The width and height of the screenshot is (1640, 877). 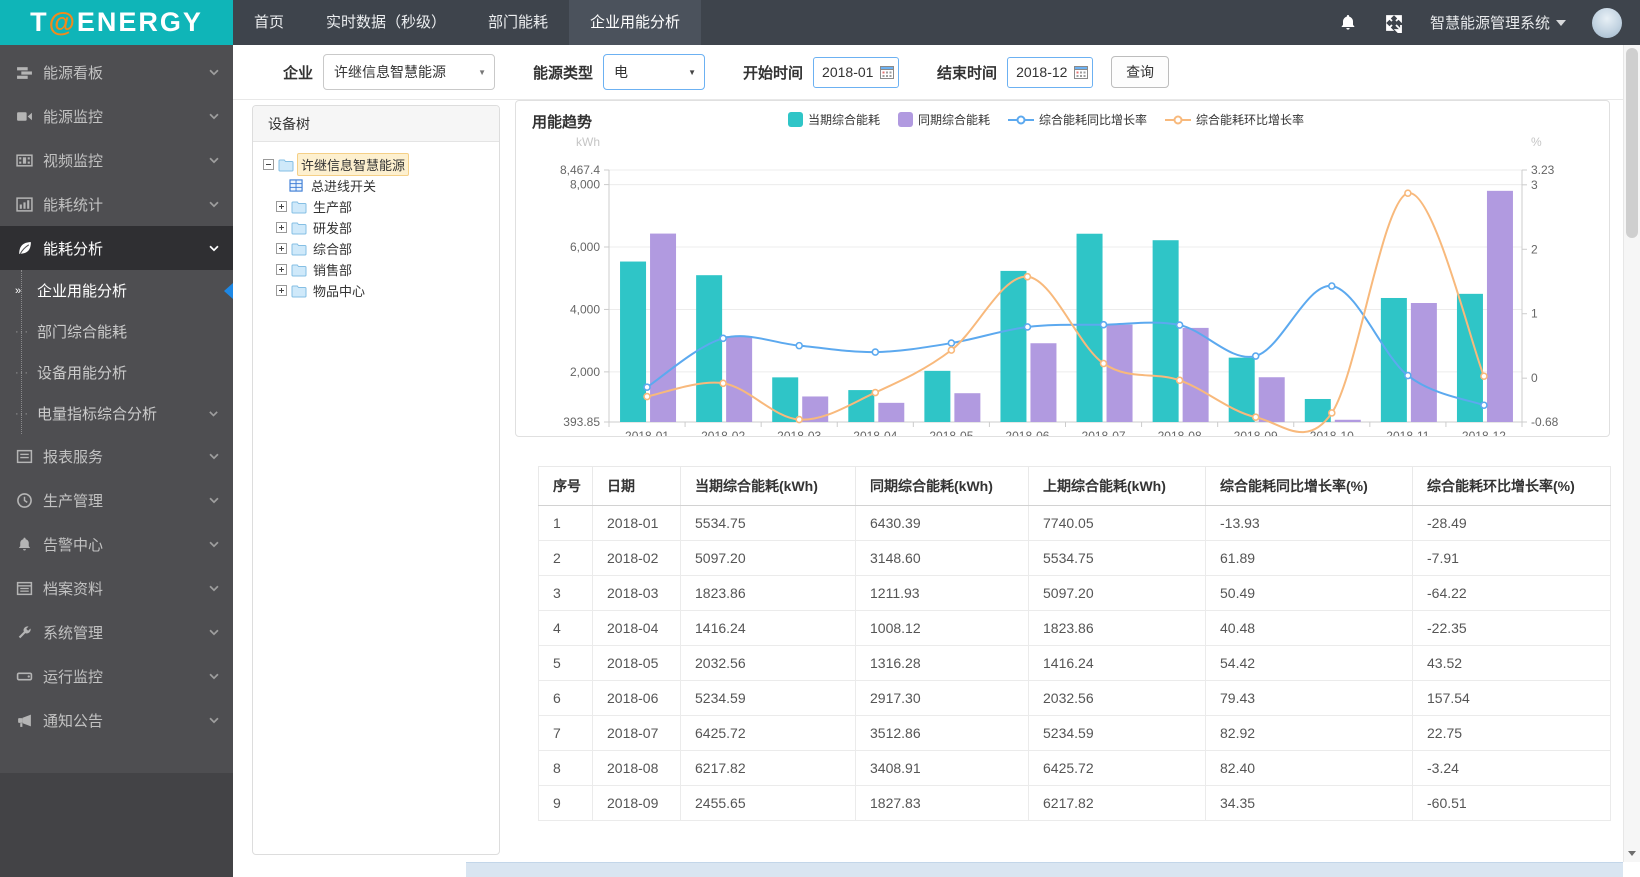 I want to click on tree-node-2: 生产部, so click(x=378, y=206).